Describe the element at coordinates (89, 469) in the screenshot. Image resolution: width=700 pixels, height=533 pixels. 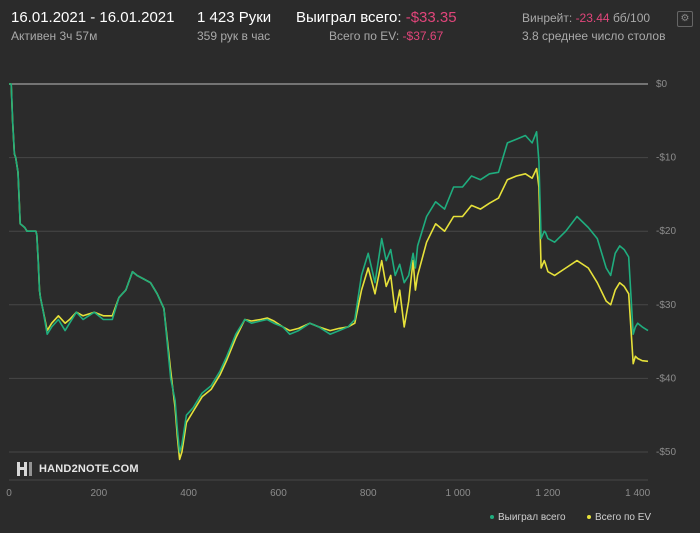
I see `logo-text: HAND2NOTE.COM` at that location.